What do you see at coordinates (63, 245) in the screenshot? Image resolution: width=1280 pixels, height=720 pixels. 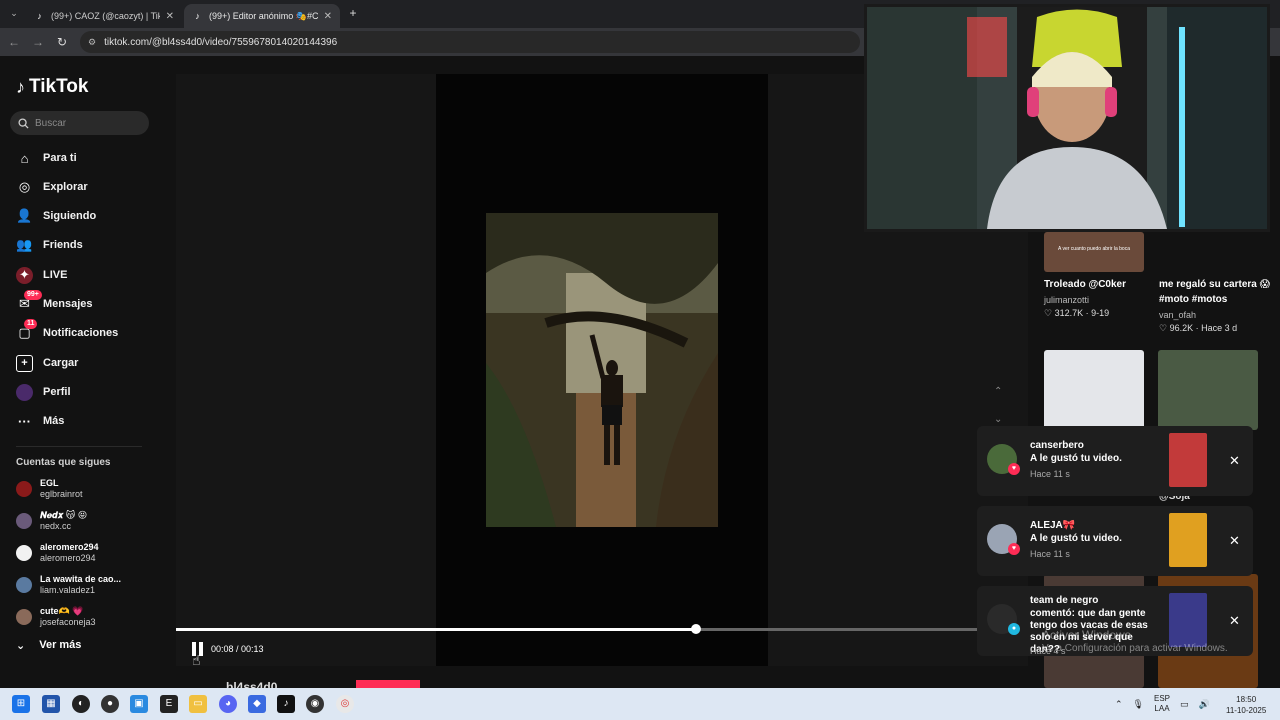 I see `nav-label: Friends` at bounding box center [63, 245].